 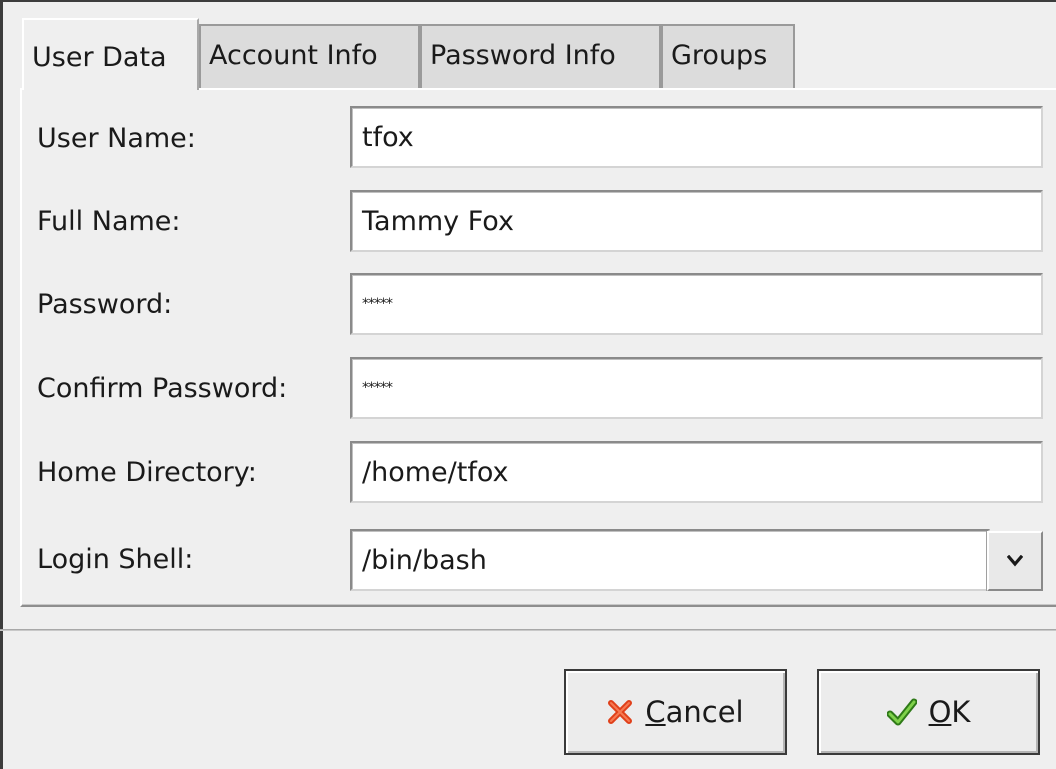 I want to click on login-shell-combo-entry: /bin/bash, so click(x=670, y=560).